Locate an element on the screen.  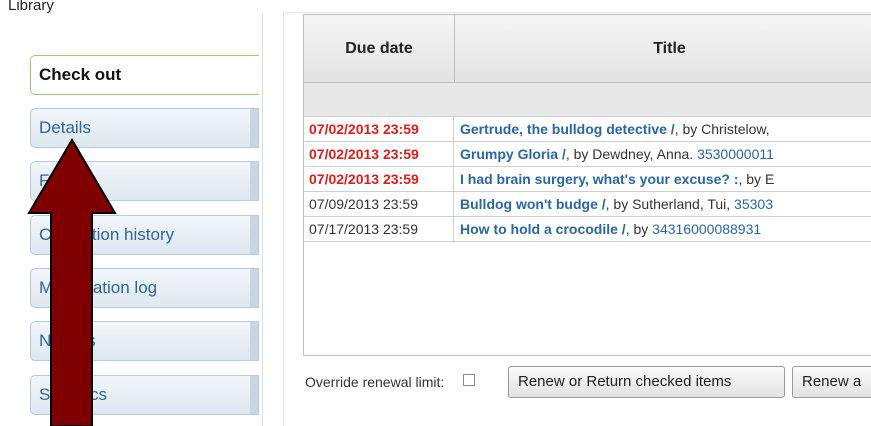
arrow-shape is located at coordinates (72, 282).